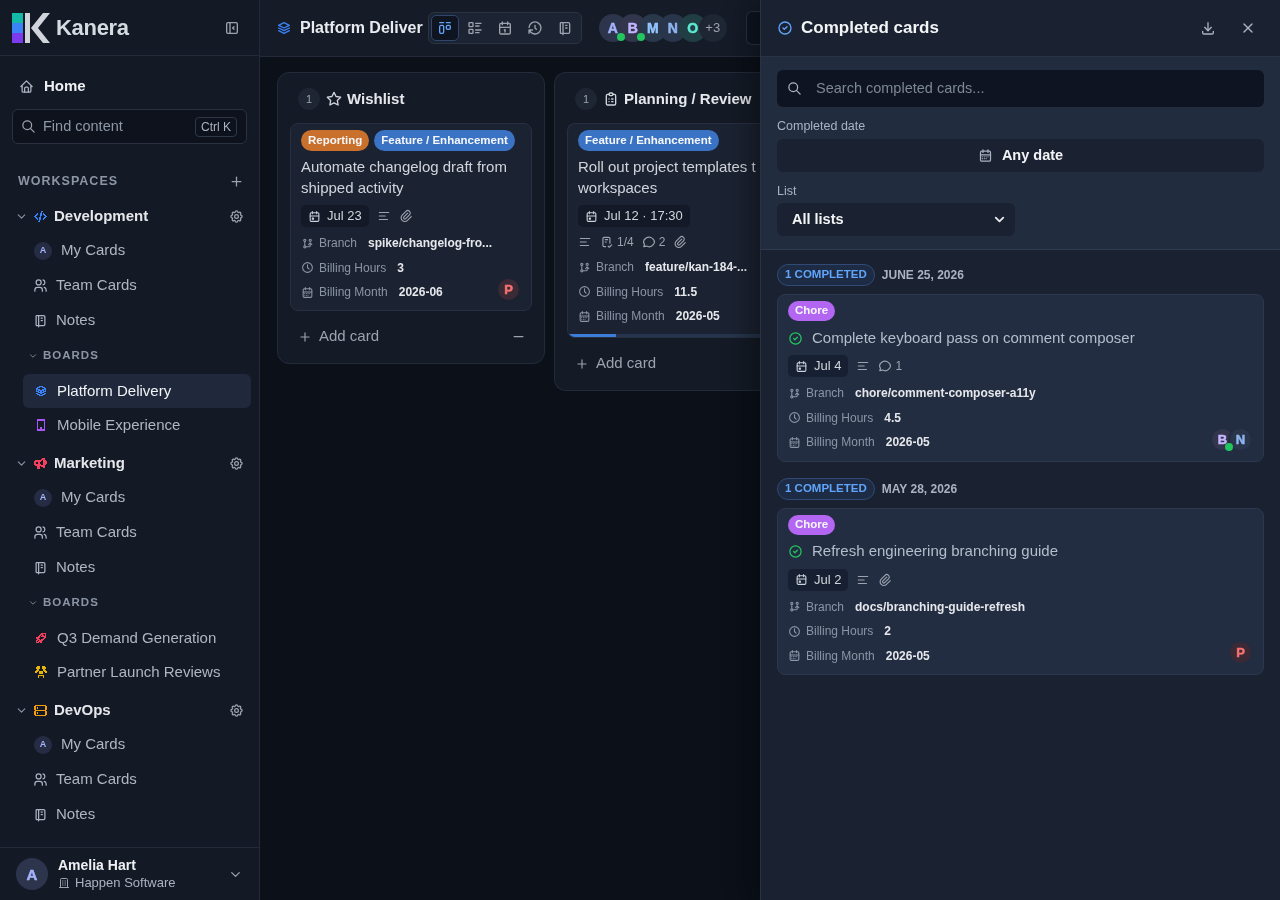 Image resolution: width=1280 pixels, height=900 pixels. Describe the element at coordinates (1020, 591) in the screenshot. I see `completed-card: Chore Refresh engineering branching guide Jul 2 Branch docs/branching-guide-refresh Billing Hours 2 Billing Month 2026-05 P` at that location.